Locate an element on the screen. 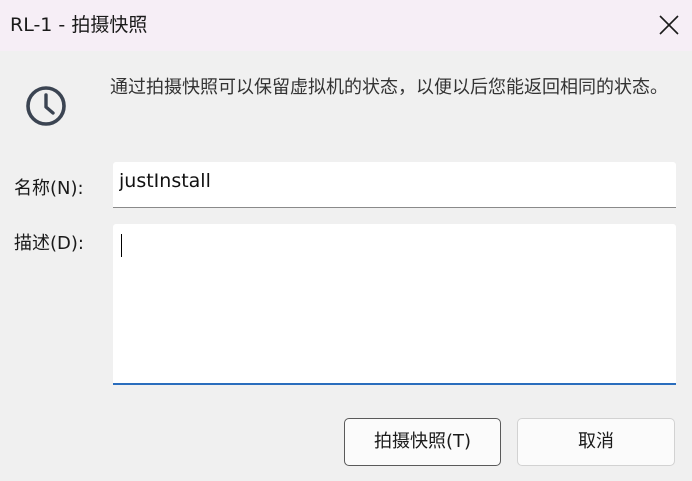 The width and height of the screenshot is (692, 481). name-field is located at coordinates (394, 185).